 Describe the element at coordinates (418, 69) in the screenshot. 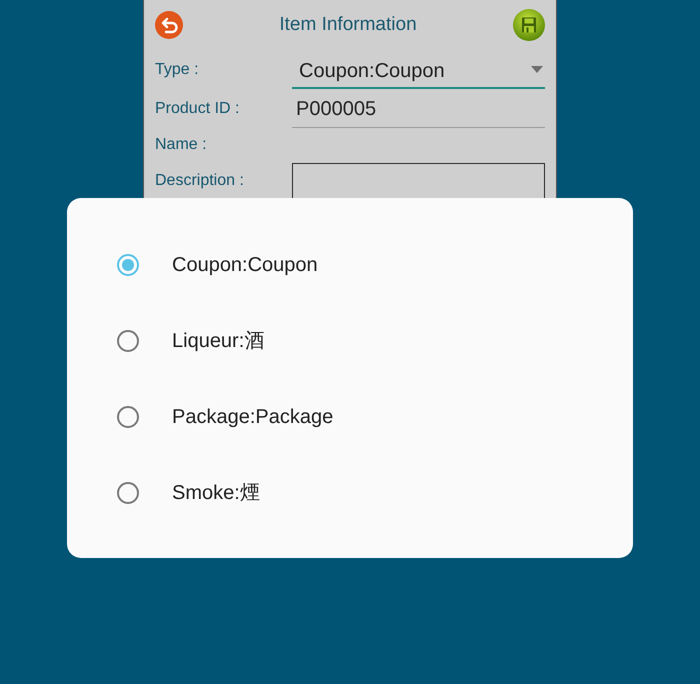

I see `type-dropdown: Coupon:Coupon` at that location.